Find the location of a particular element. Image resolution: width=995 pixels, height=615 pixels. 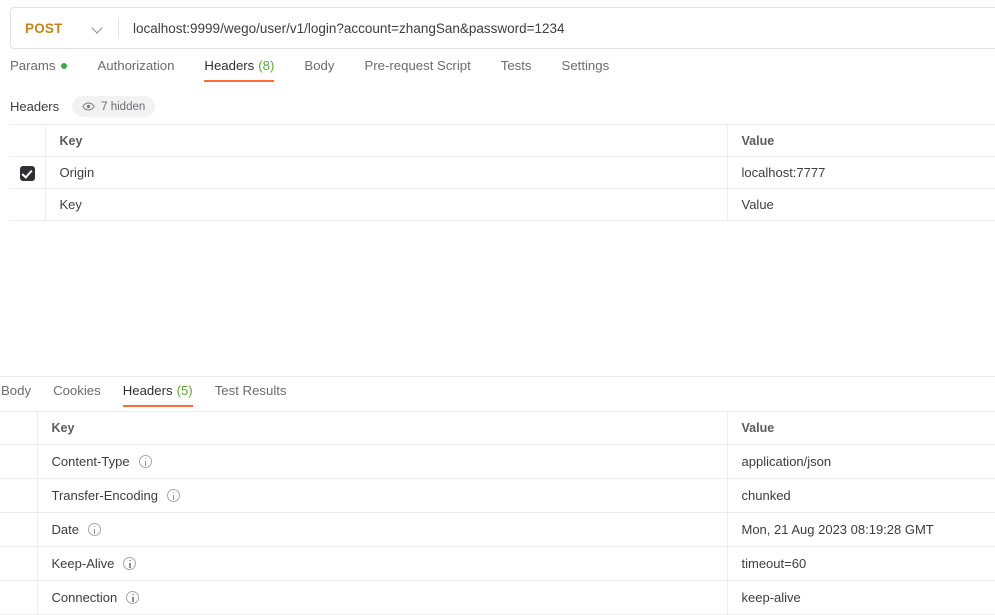

response-tab-body: Body is located at coordinates (16, 395).